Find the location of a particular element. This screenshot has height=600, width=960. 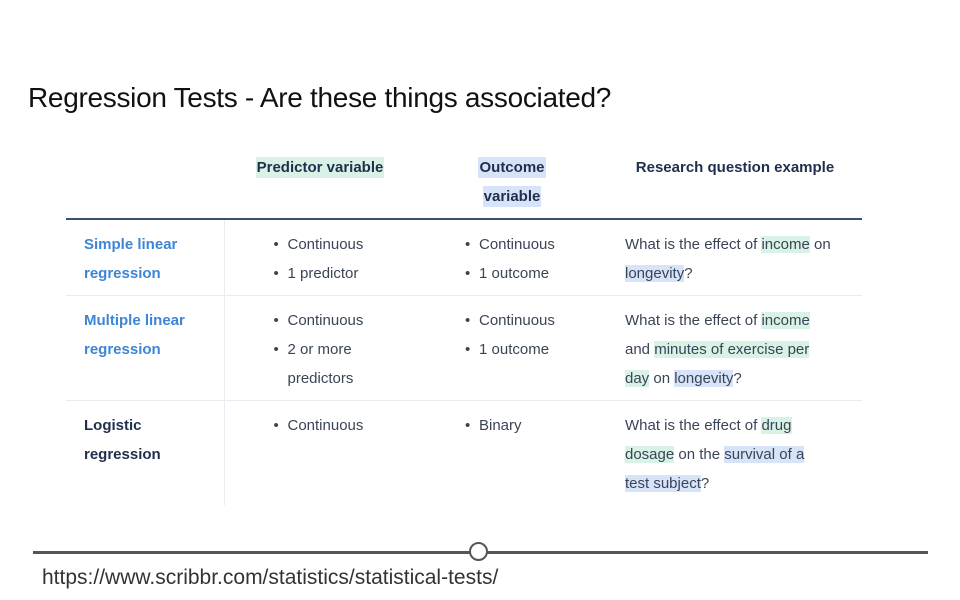

row-label-line1: Simple linear is located at coordinates (131, 244).